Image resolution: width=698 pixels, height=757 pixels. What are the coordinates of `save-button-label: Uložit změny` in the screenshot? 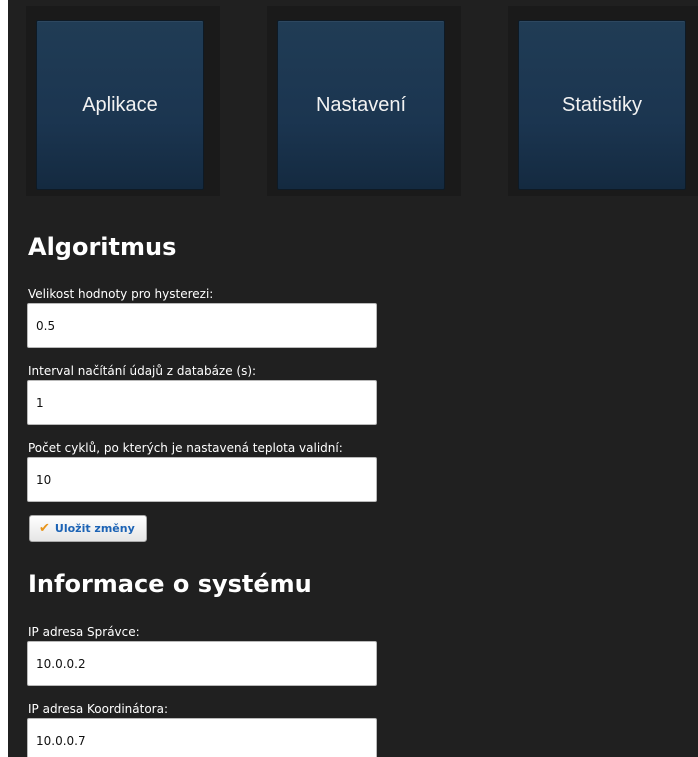 It's located at (94, 528).